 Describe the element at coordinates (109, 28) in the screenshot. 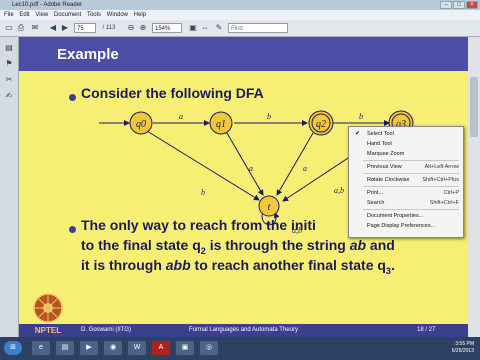

I see `page-total: / 113` at that location.